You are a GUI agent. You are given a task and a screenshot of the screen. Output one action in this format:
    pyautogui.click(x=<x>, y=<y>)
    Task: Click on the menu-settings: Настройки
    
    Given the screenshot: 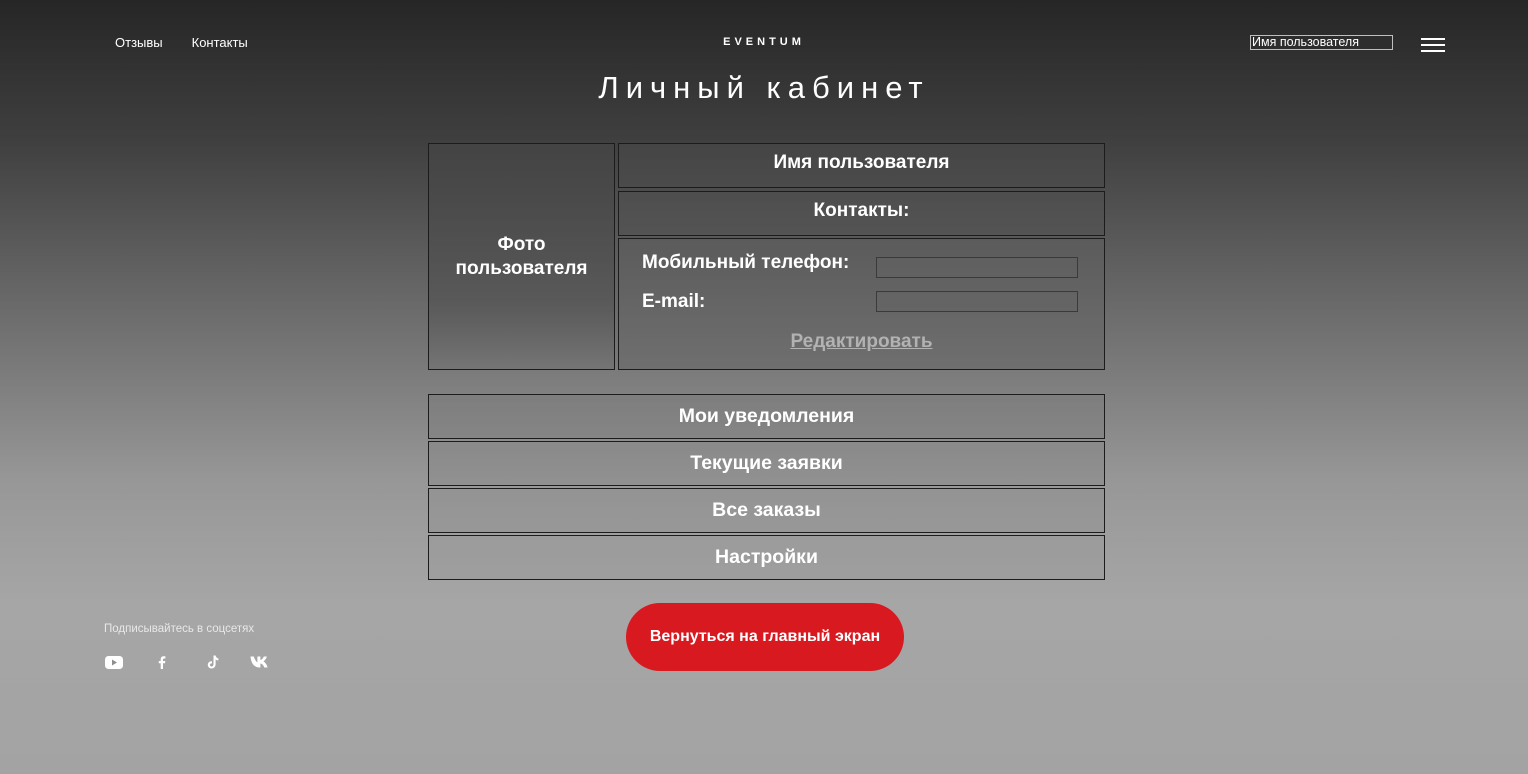 What is the action you would take?
    pyautogui.click(x=766, y=557)
    